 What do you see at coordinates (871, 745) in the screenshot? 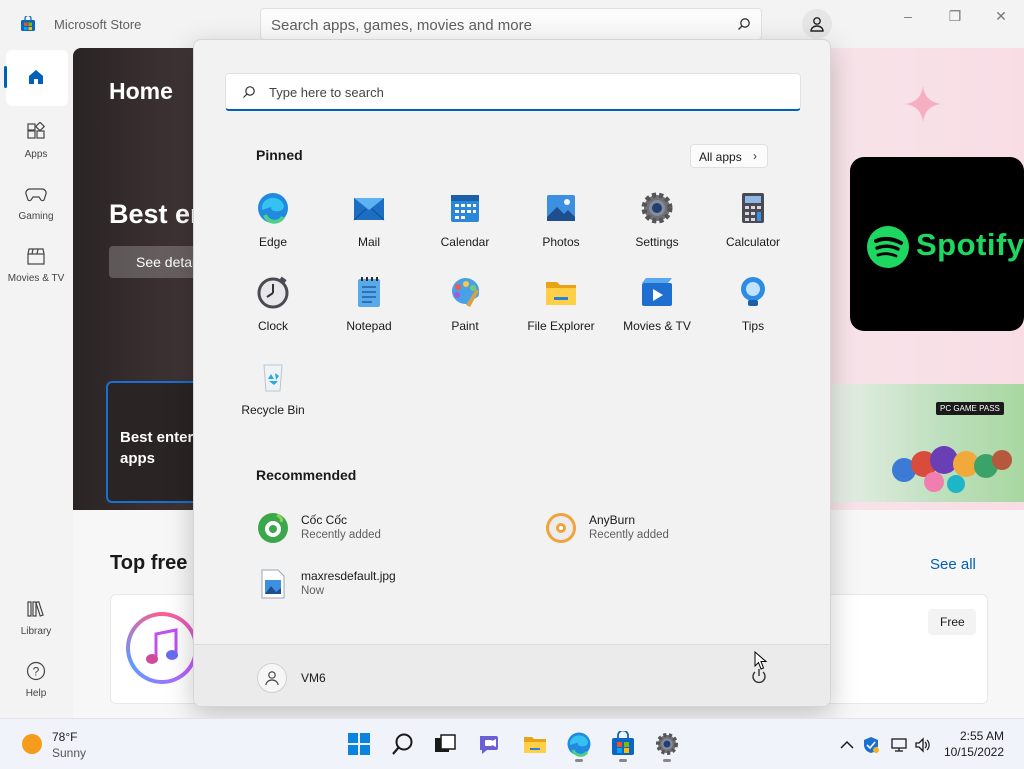
I see `security-shield-icon` at bounding box center [871, 745].